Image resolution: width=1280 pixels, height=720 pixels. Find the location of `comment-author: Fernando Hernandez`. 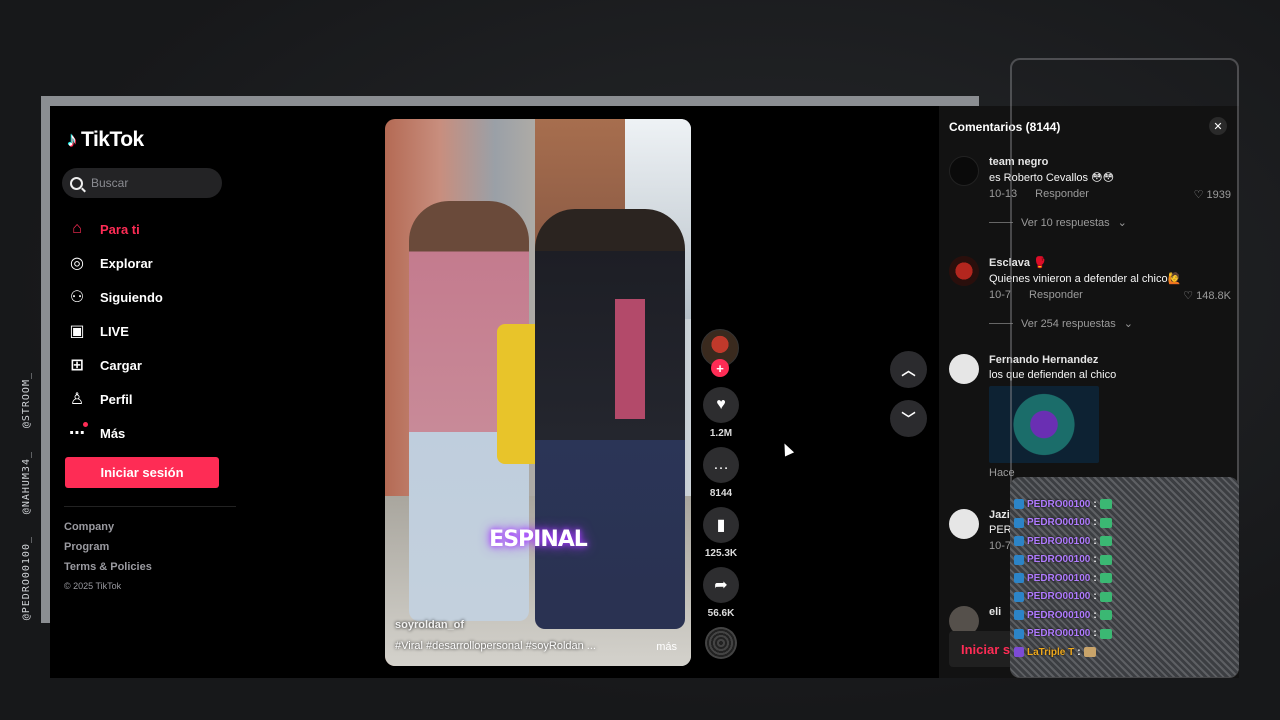

comment-author: Fernando Hernandez is located at coordinates (1110, 360).